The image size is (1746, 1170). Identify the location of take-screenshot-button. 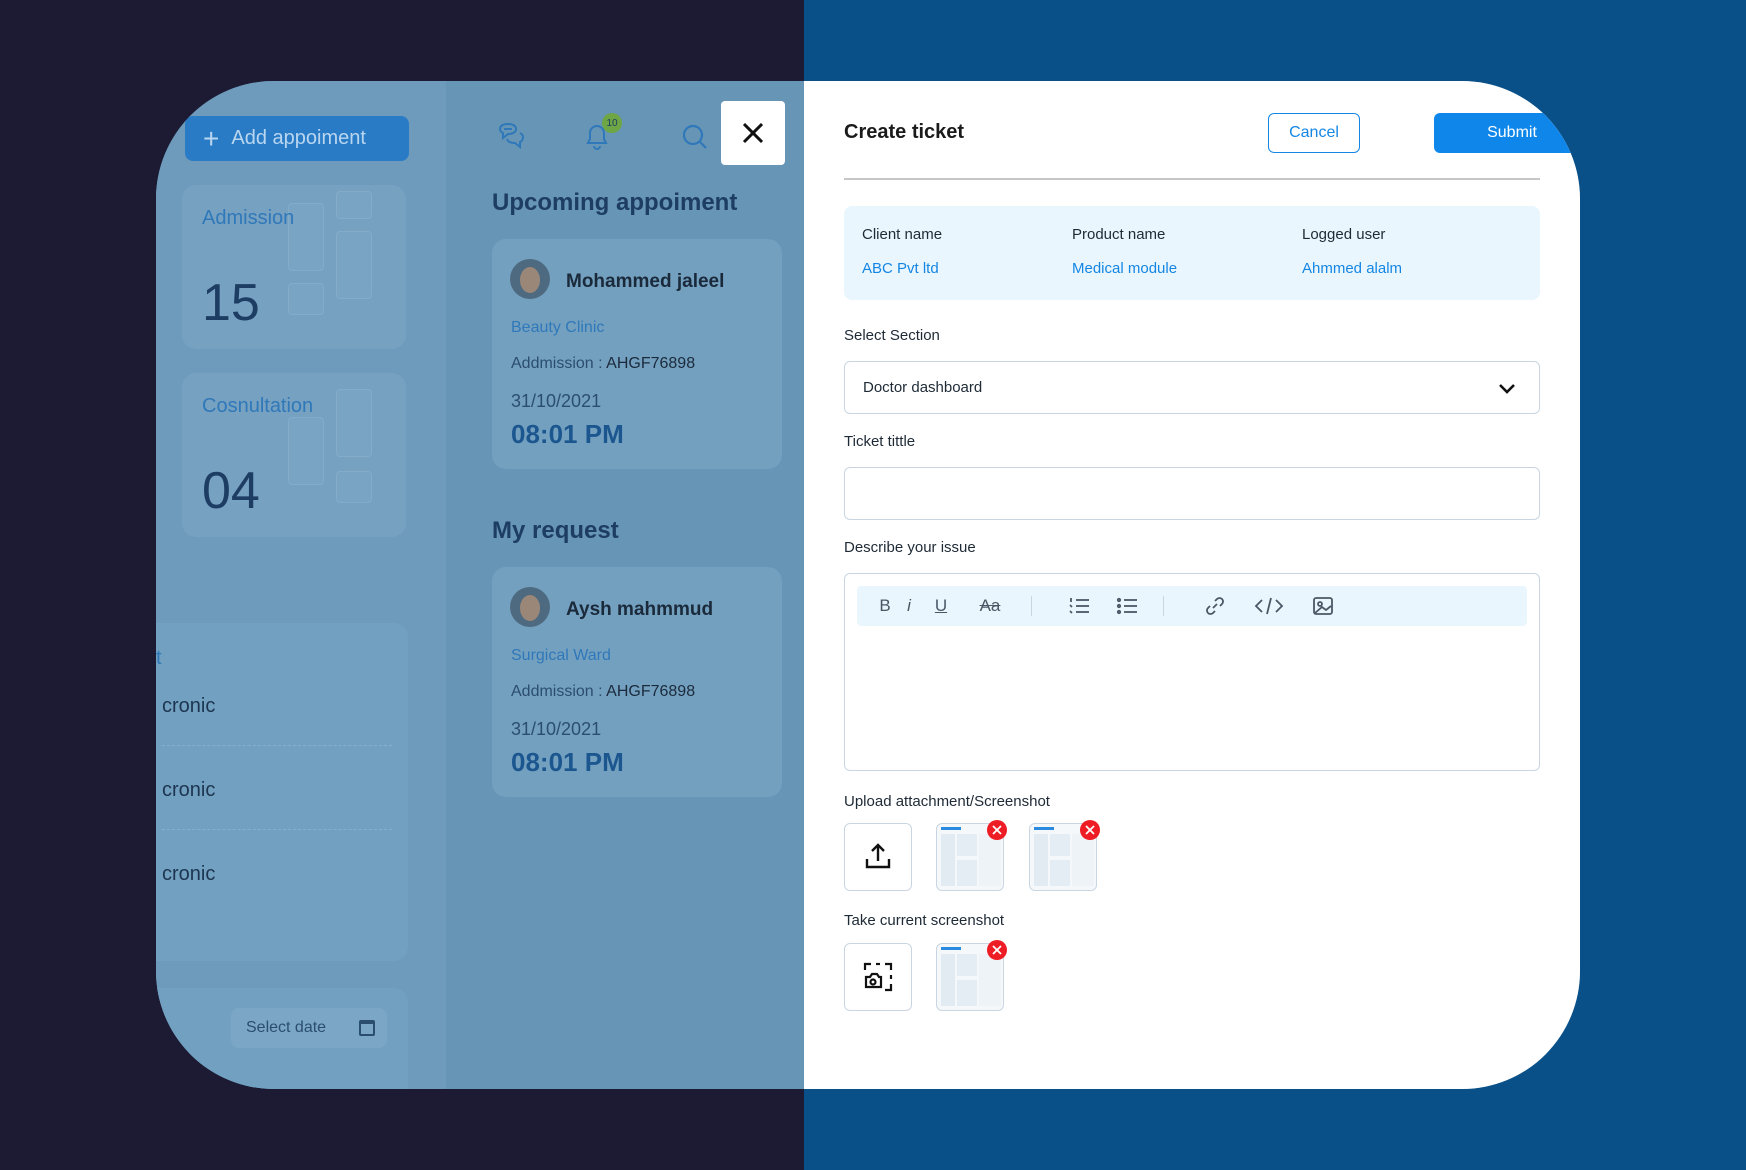
(878, 977).